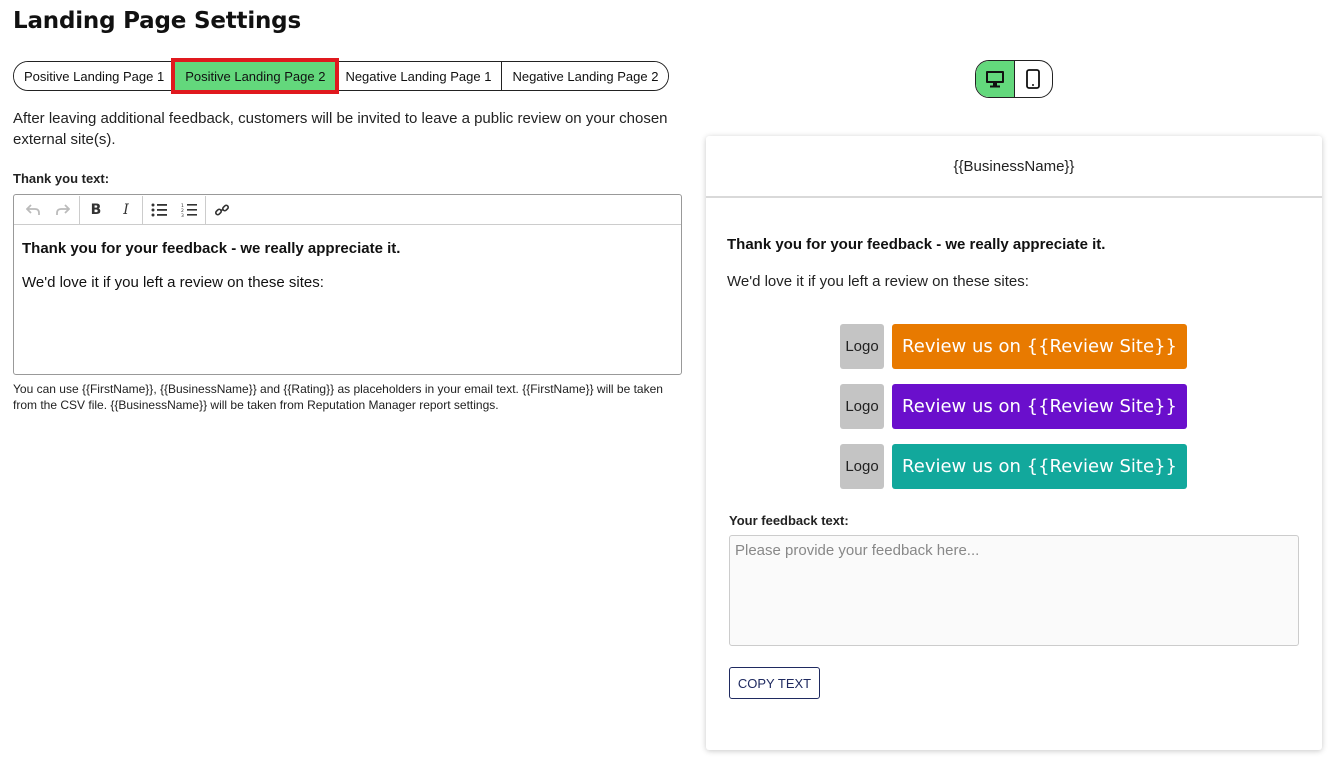 This screenshot has width=1332, height=761. Describe the element at coordinates (95, 76) in the screenshot. I see `tab-positive-landing-page-1: Positive Landing Page 1` at that location.